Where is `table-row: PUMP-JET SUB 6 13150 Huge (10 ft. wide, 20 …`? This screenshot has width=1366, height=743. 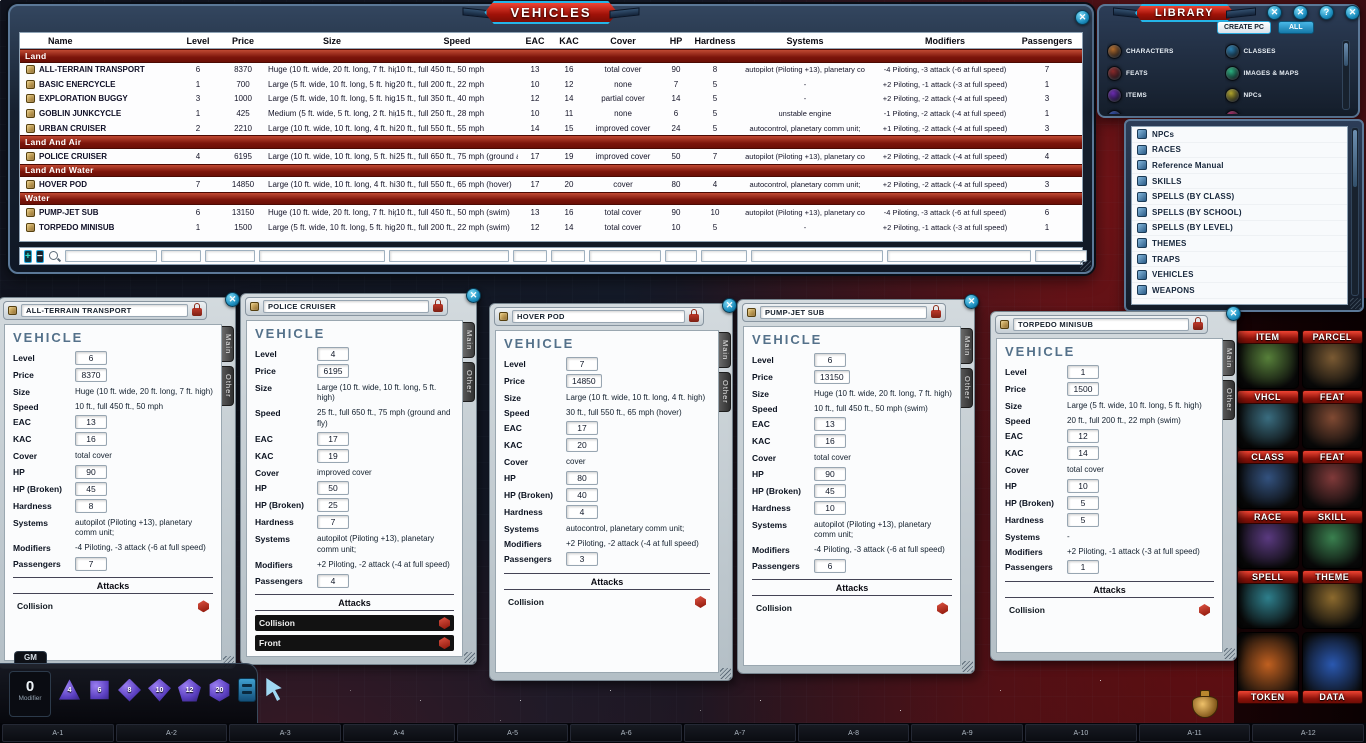 table-row: PUMP-JET SUB 6 13150 Huge (10 ft. wide, 20 … is located at coordinates (551, 212).